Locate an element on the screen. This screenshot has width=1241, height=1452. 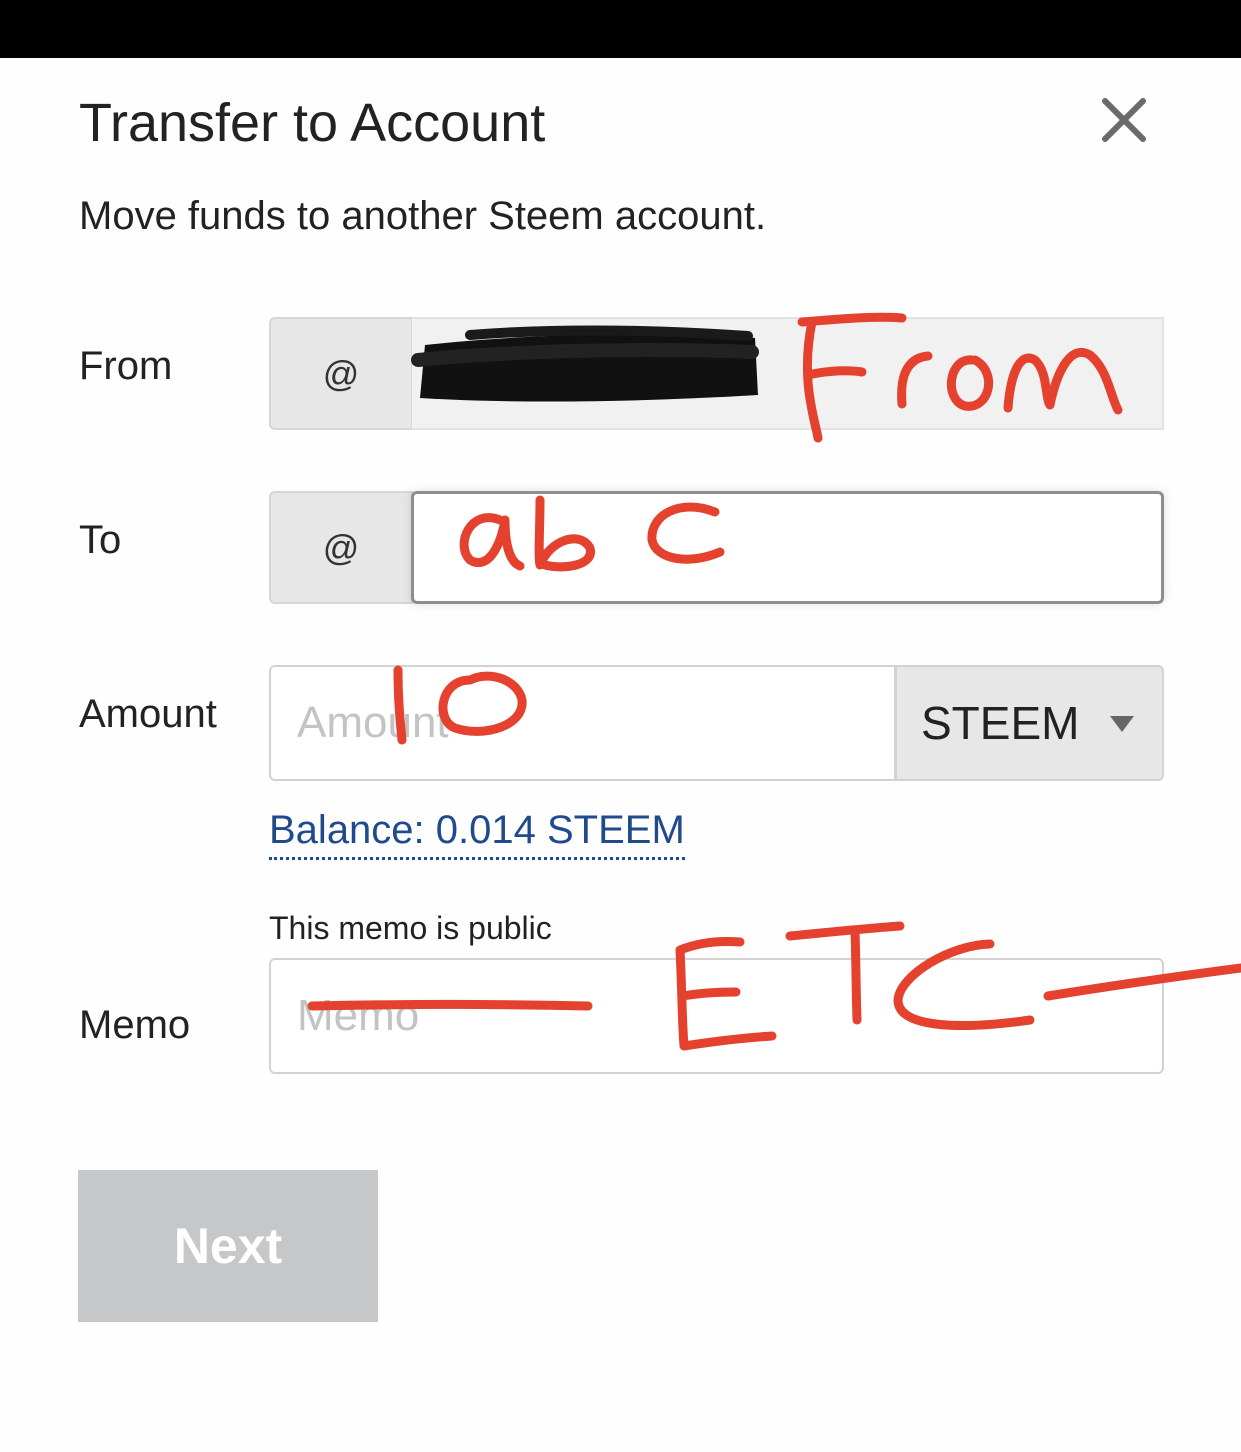
chevron-down-icon is located at coordinates (1122, 724).